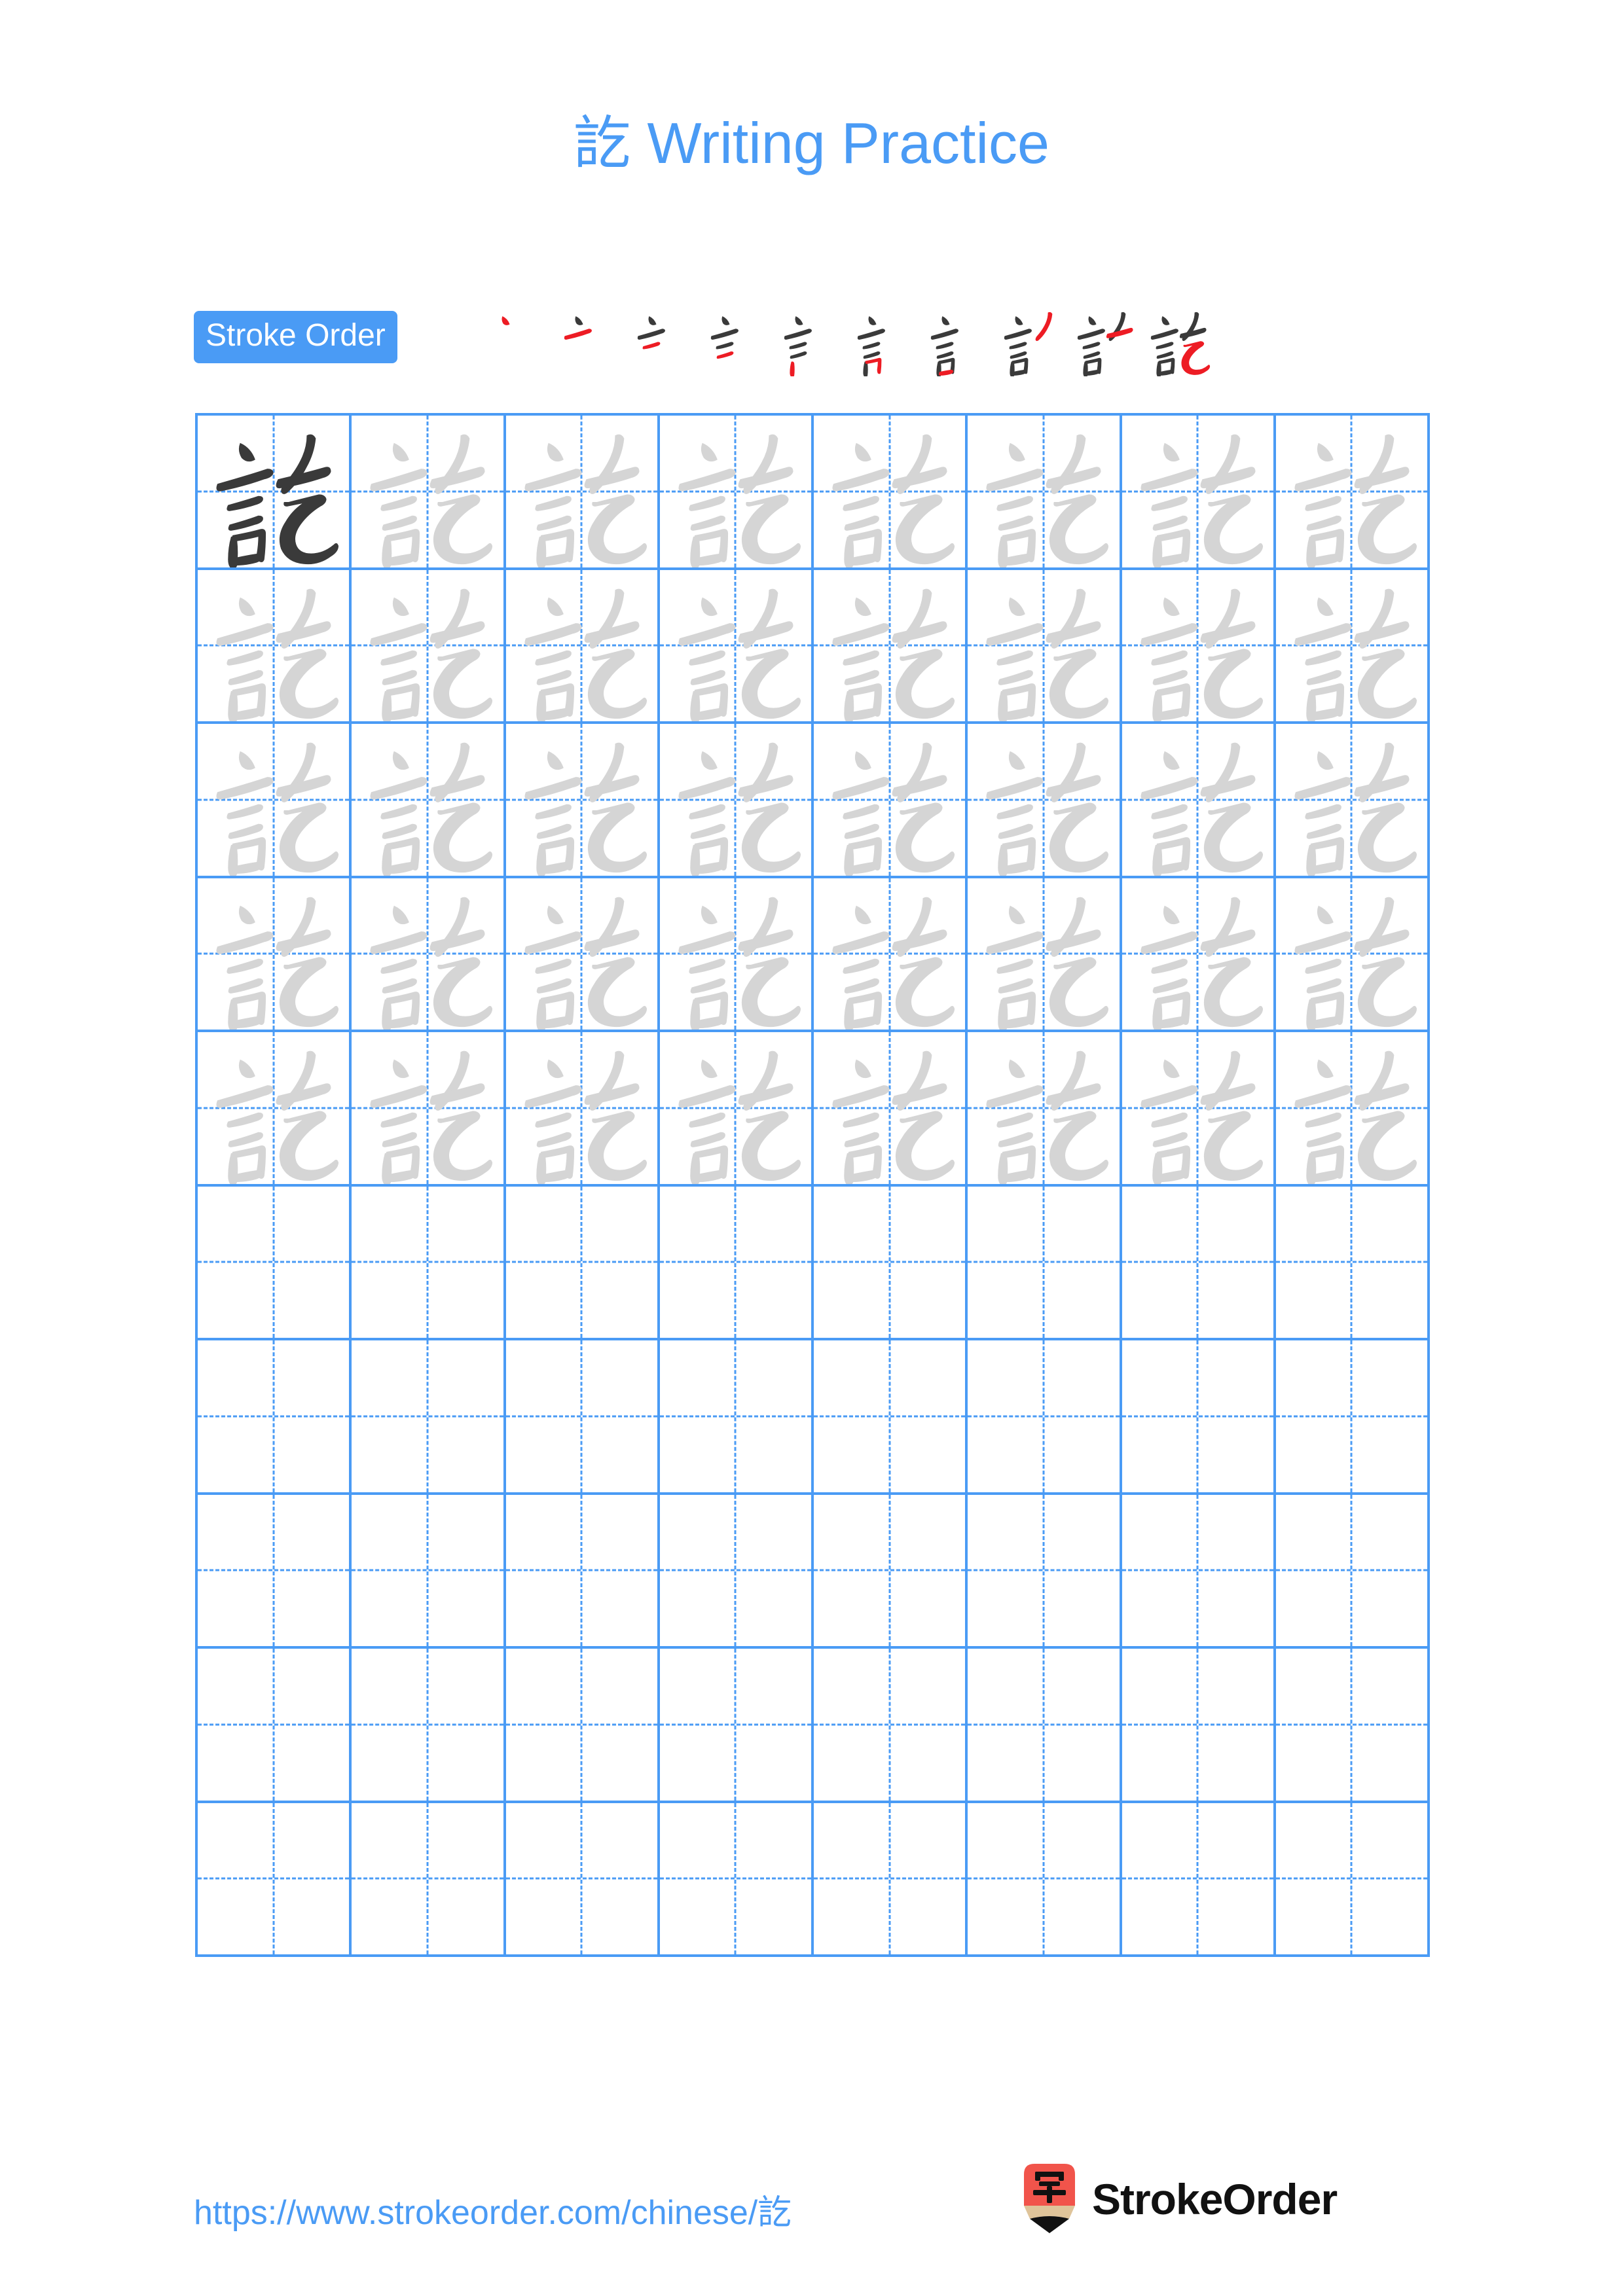  Describe the element at coordinates (891, 1880) in the screenshot. I see `grid-cell-r10c5` at that location.